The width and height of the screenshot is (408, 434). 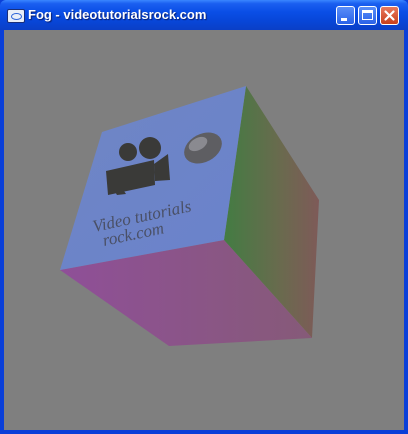 I want to click on close-button, so click(x=389, y=15).